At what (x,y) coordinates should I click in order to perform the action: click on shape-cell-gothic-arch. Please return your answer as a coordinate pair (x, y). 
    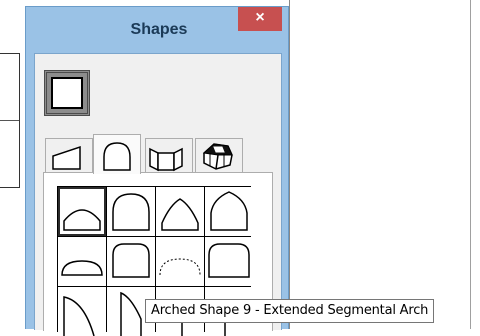
    Looking at the image, I should click on (180, 211).